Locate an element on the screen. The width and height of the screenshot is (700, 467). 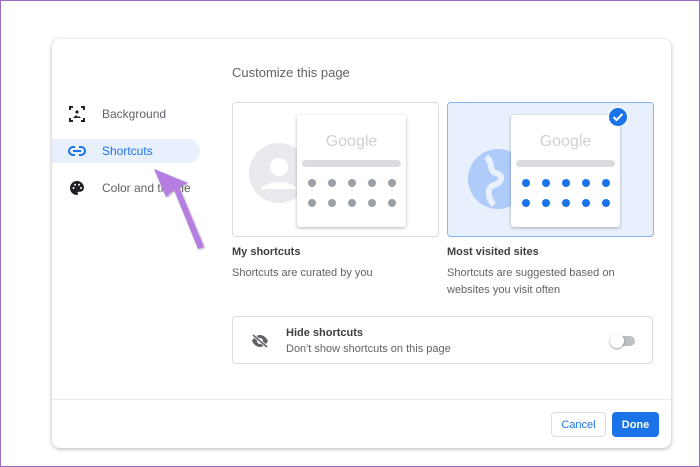
cancel-button: Cancel is located at coordinates (578, 424).